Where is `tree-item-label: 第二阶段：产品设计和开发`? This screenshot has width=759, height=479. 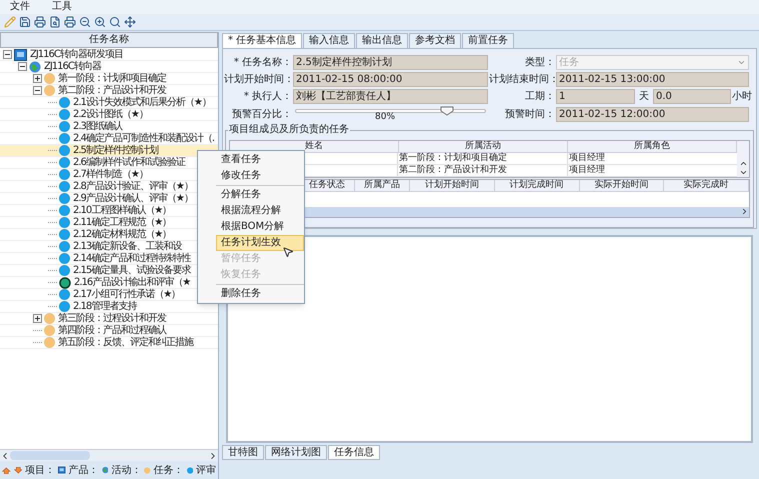
tree-item-label: 第二阶段：产品设计和开发 is located at coordinates (112, 90).